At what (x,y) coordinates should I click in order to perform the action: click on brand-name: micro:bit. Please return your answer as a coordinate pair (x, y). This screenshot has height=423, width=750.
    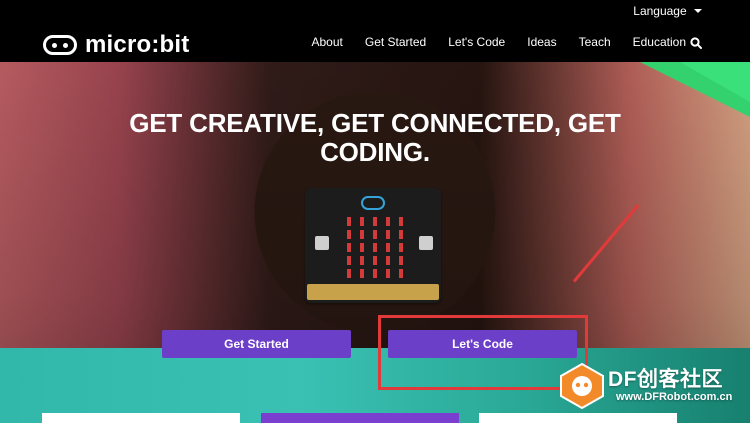
    Looking at the image, I should click on (137, 44).